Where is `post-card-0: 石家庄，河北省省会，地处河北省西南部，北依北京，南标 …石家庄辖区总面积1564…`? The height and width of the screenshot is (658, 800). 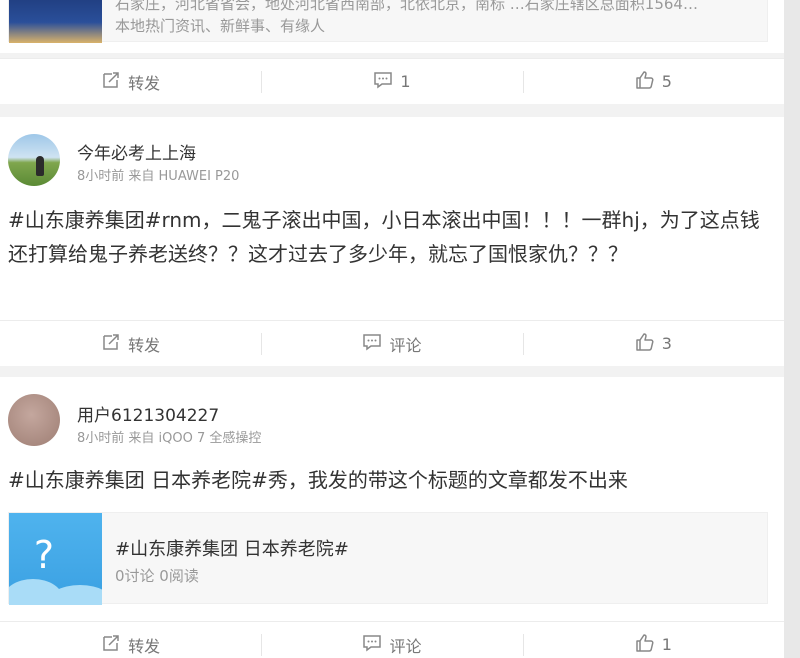 post-card-0: 石家庄，河北省省会，地处河北省西南部，北依北京，南标 …石家庄辖区总面积1564… is located at coordinates (392, 26).